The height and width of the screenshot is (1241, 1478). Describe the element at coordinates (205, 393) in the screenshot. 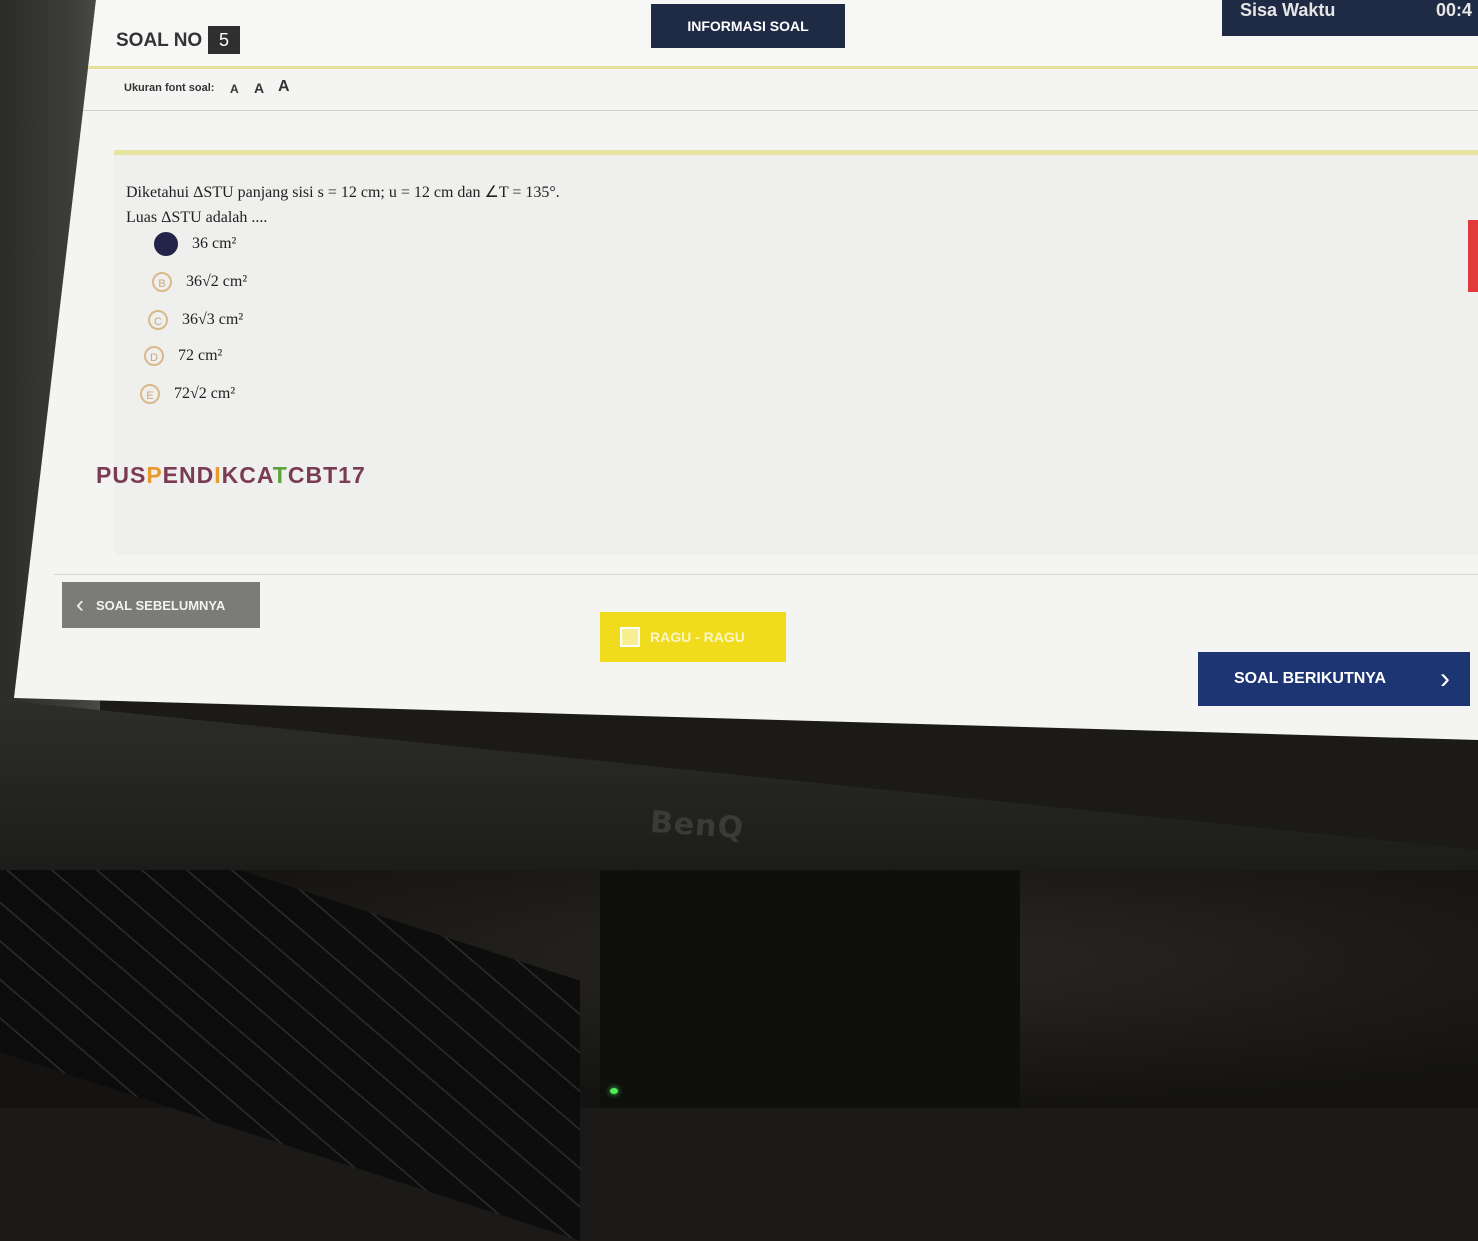

I see `option-e-text: 72√2 cm²` at that location.